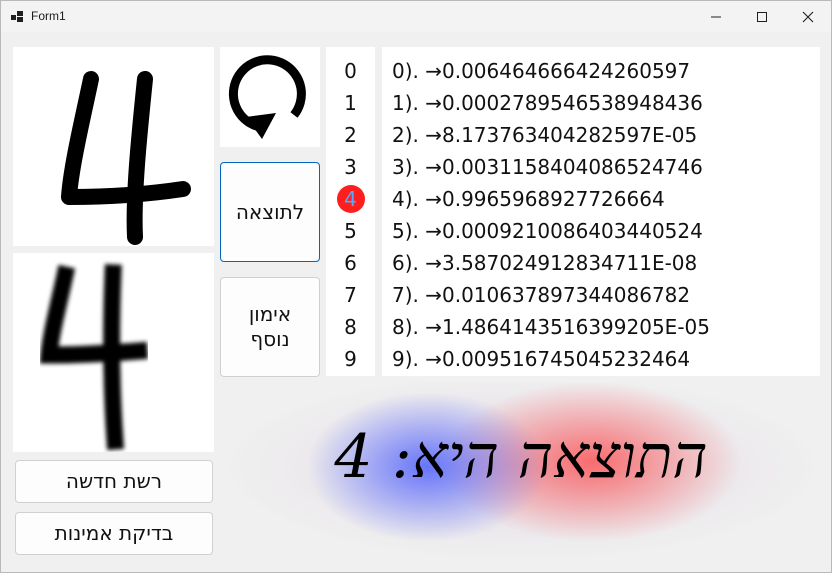  Describe the element at coordinates (350, 359) in the screenshot. I see `digit-label-9: 9` at that location.